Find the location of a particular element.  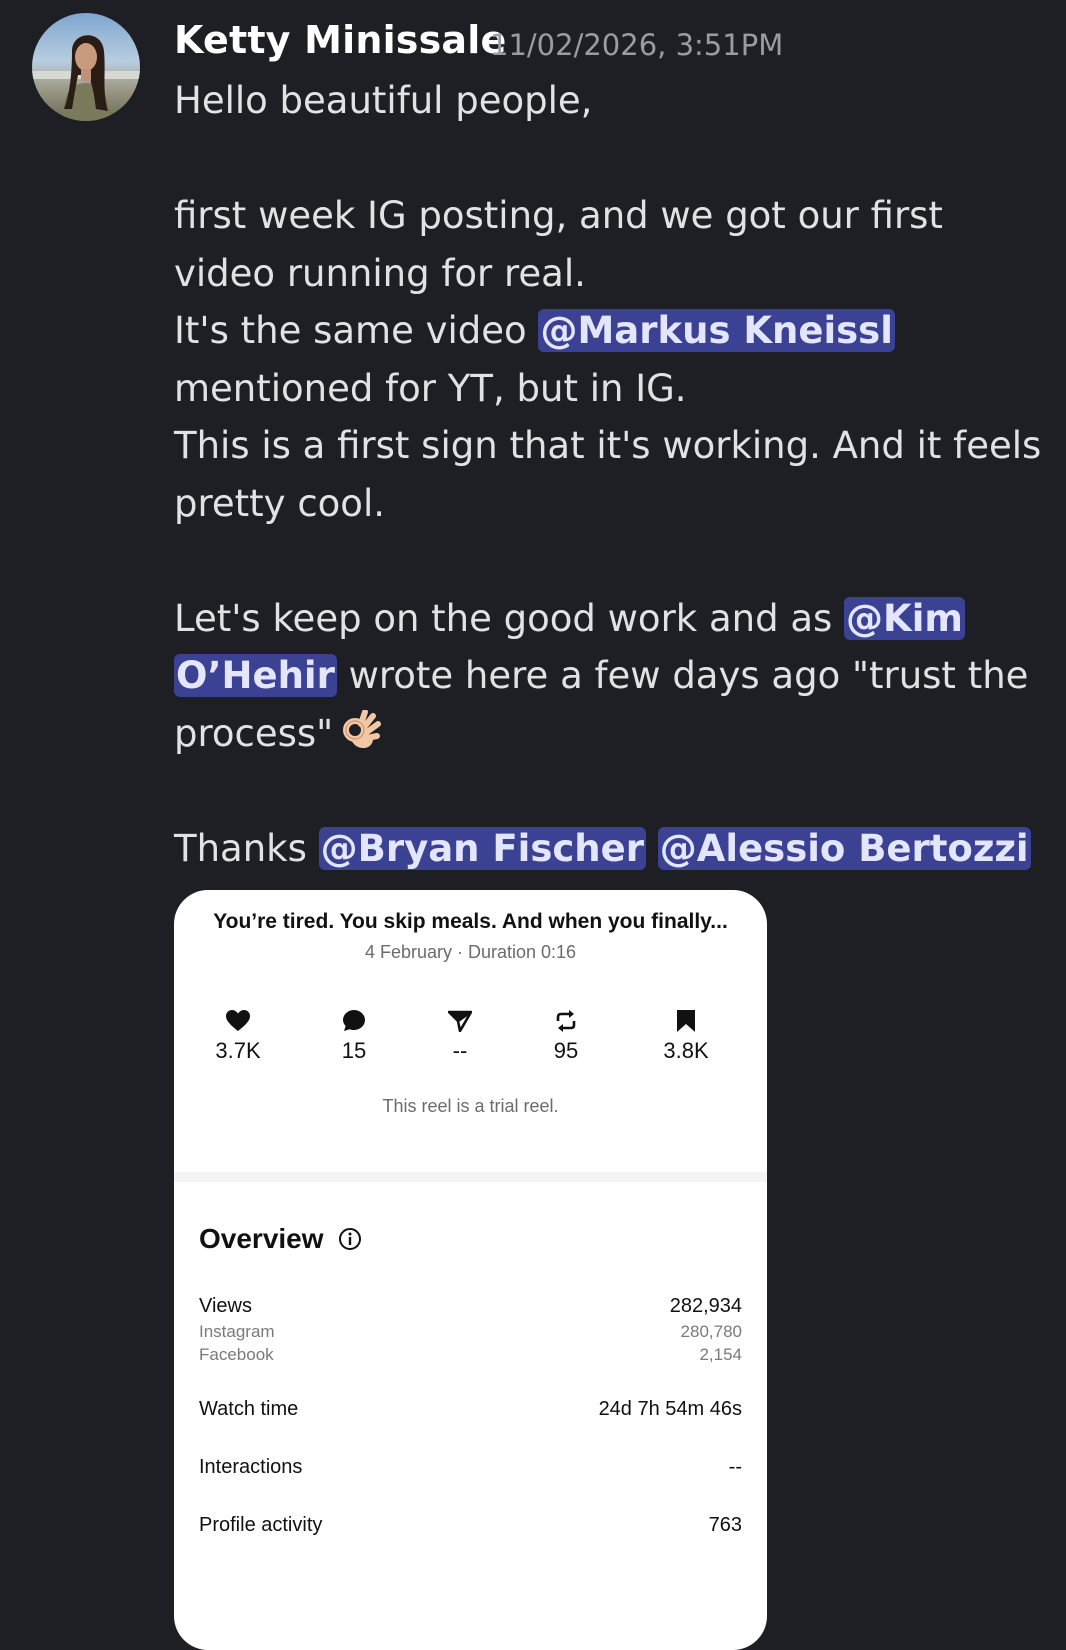

comment-icon is located at coordinates (354, 1021).